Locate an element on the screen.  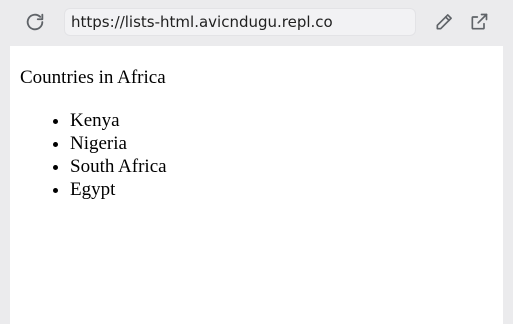
reload-icon is located at coordinates (35, 22).